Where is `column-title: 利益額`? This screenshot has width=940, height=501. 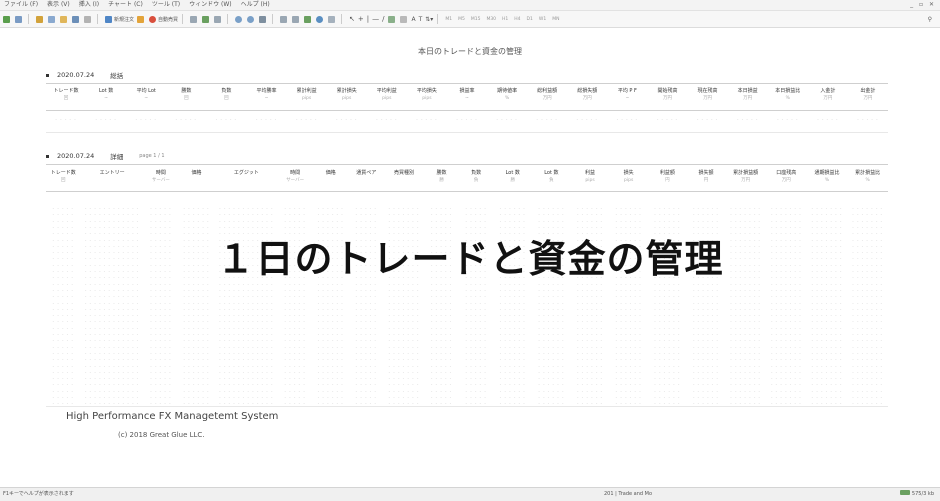
column-title: 利益額 is located at coordinates (667, 173).